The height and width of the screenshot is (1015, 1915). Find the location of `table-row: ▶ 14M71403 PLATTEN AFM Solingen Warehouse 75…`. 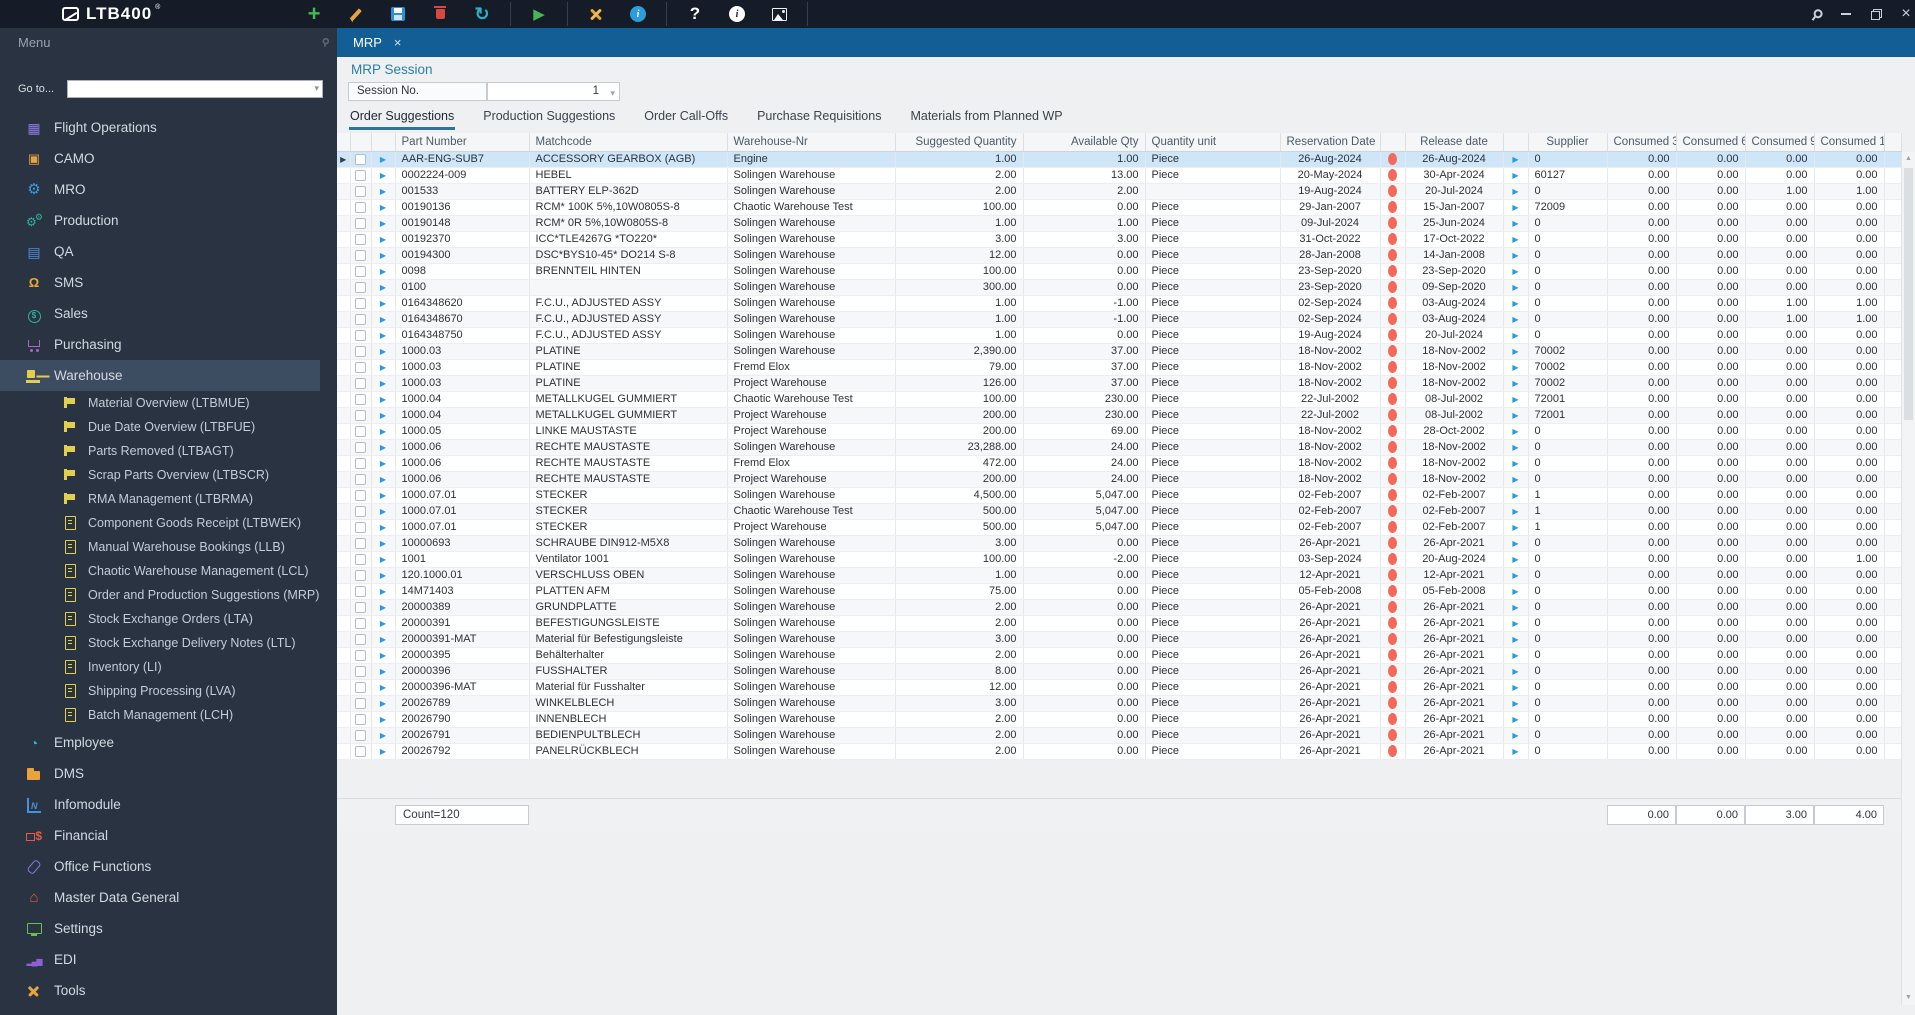

table-row: ▶ 14M71403 PLATTEN AFM Solingen Warehouse 75… is located at coordinates (1119, 591).